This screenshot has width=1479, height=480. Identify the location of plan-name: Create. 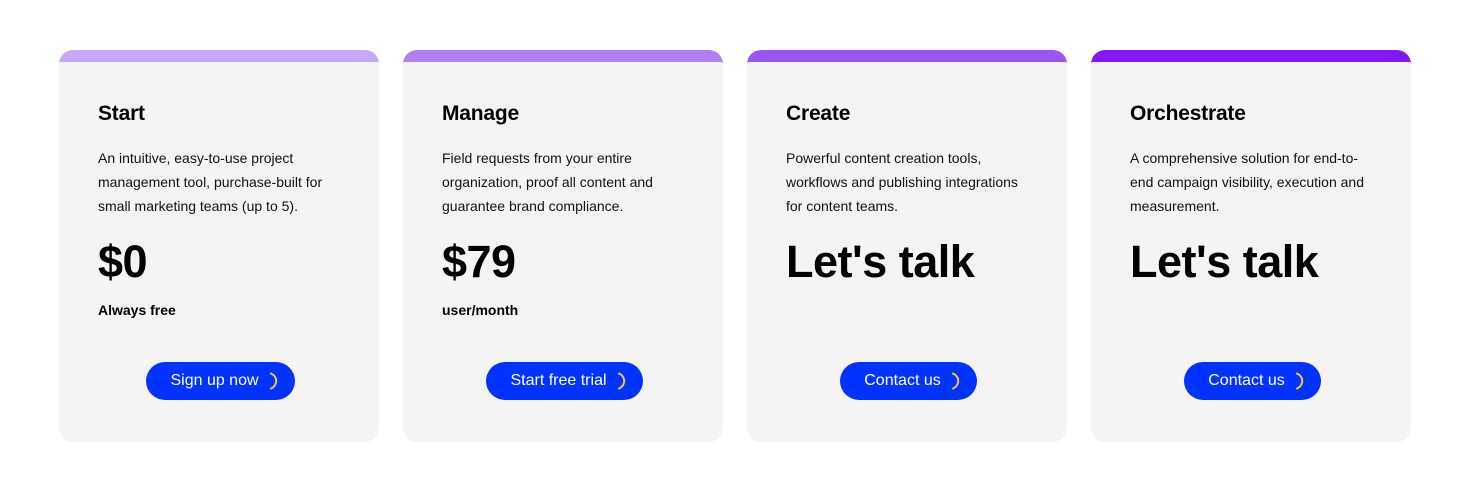
(818, 113).